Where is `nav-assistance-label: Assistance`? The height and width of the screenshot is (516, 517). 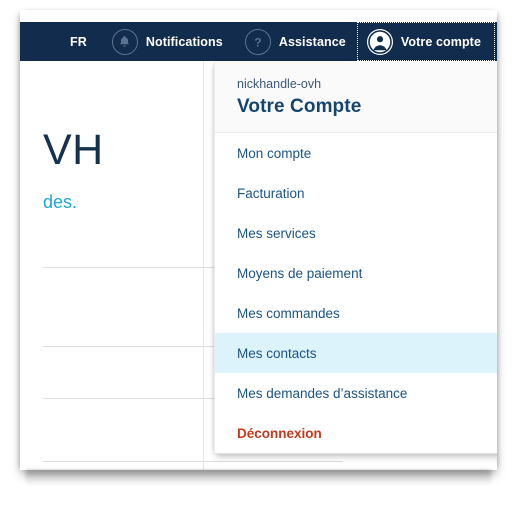
nav-assistance-label: Assistance is located at coordinates (312, 41).